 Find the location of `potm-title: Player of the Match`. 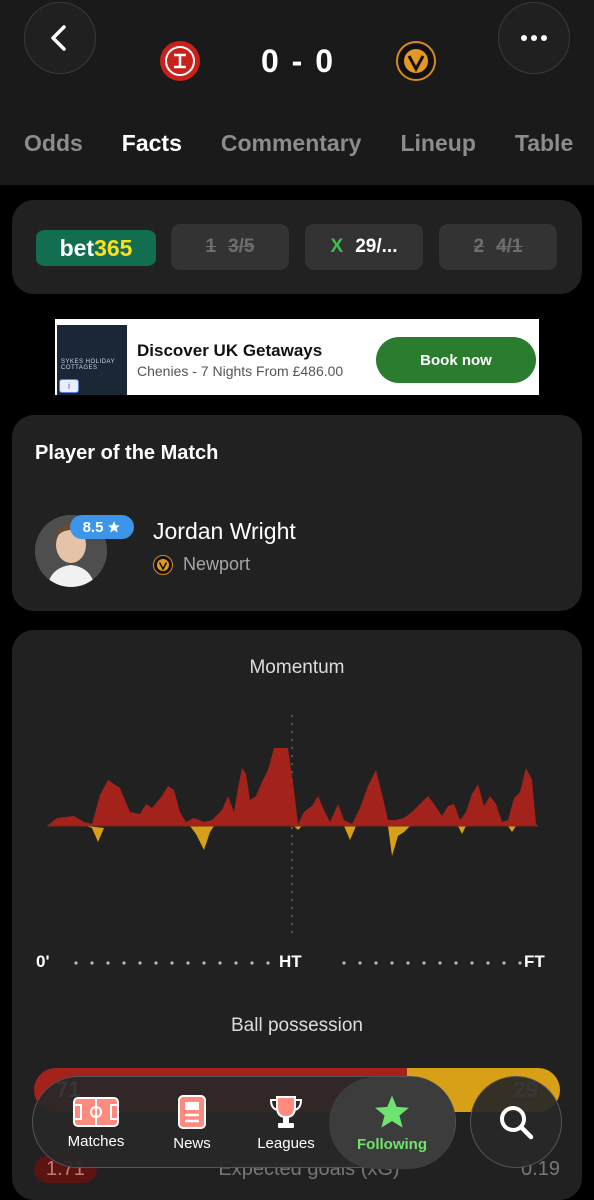

potm-title: Player of the Match is located at coordinates (127, 453).